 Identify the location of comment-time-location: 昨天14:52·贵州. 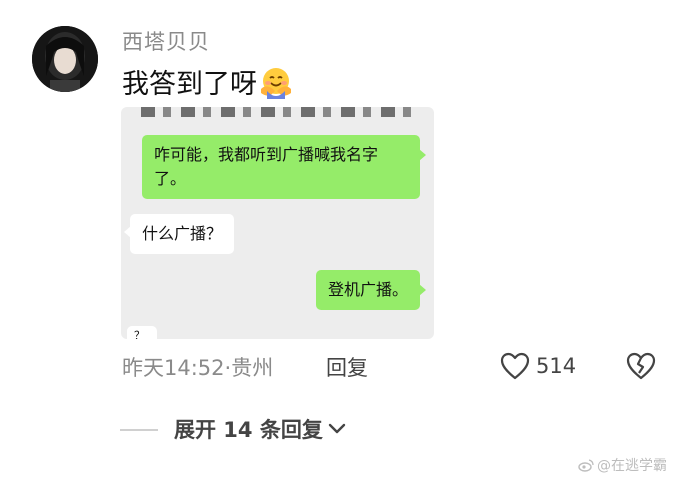
(198, 368).